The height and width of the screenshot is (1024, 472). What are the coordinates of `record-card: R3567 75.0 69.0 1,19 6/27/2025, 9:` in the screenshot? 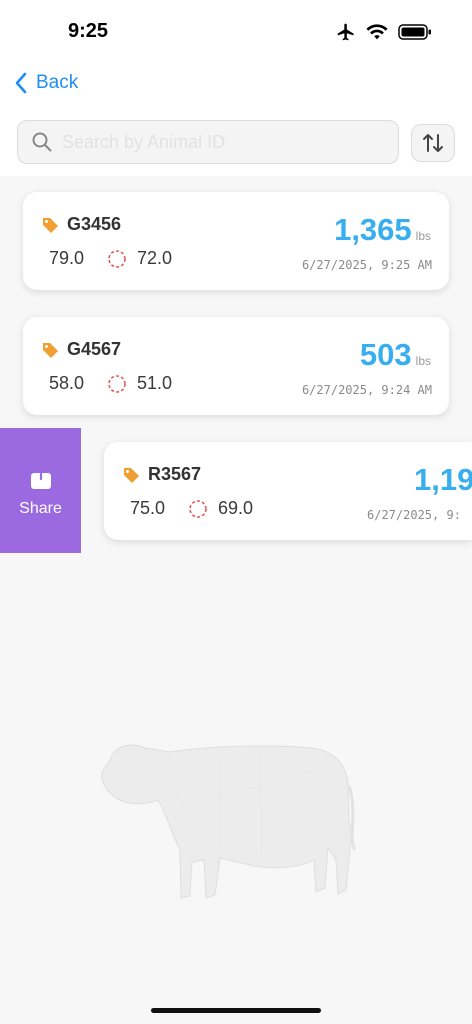 It's located at (288, 491).